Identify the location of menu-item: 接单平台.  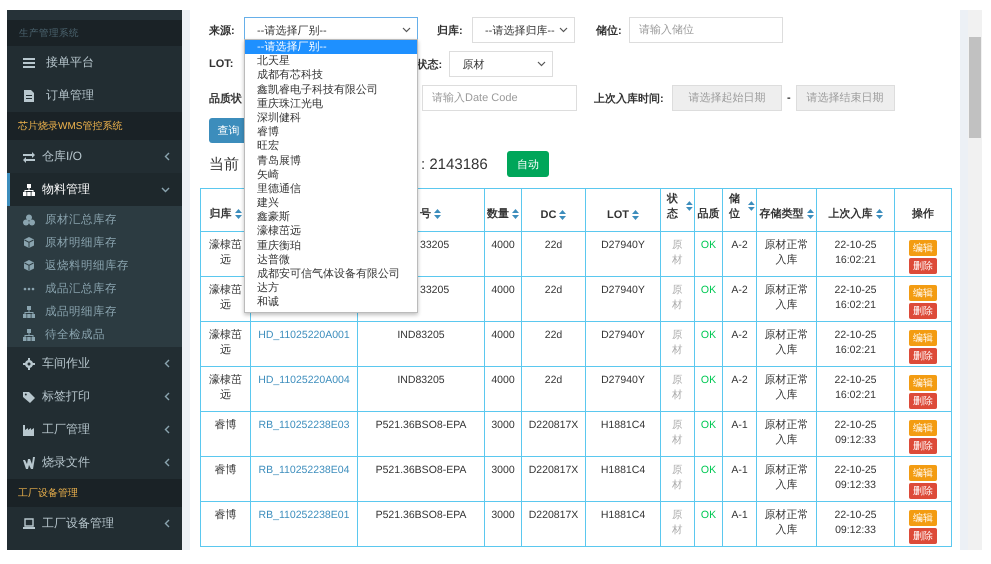
(94, 62).